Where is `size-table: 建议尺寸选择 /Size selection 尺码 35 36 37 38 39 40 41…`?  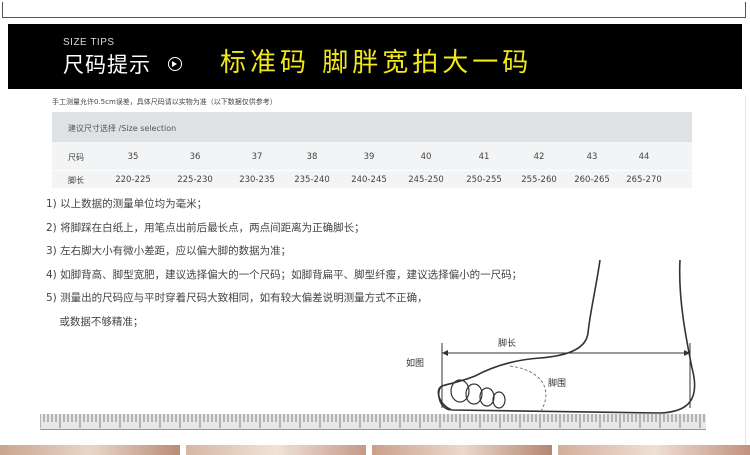
size-table: 建议尺寸选择 /Size selection 尺码 35 36 37 38 39 40 41… is located at coordinates (372, 150).